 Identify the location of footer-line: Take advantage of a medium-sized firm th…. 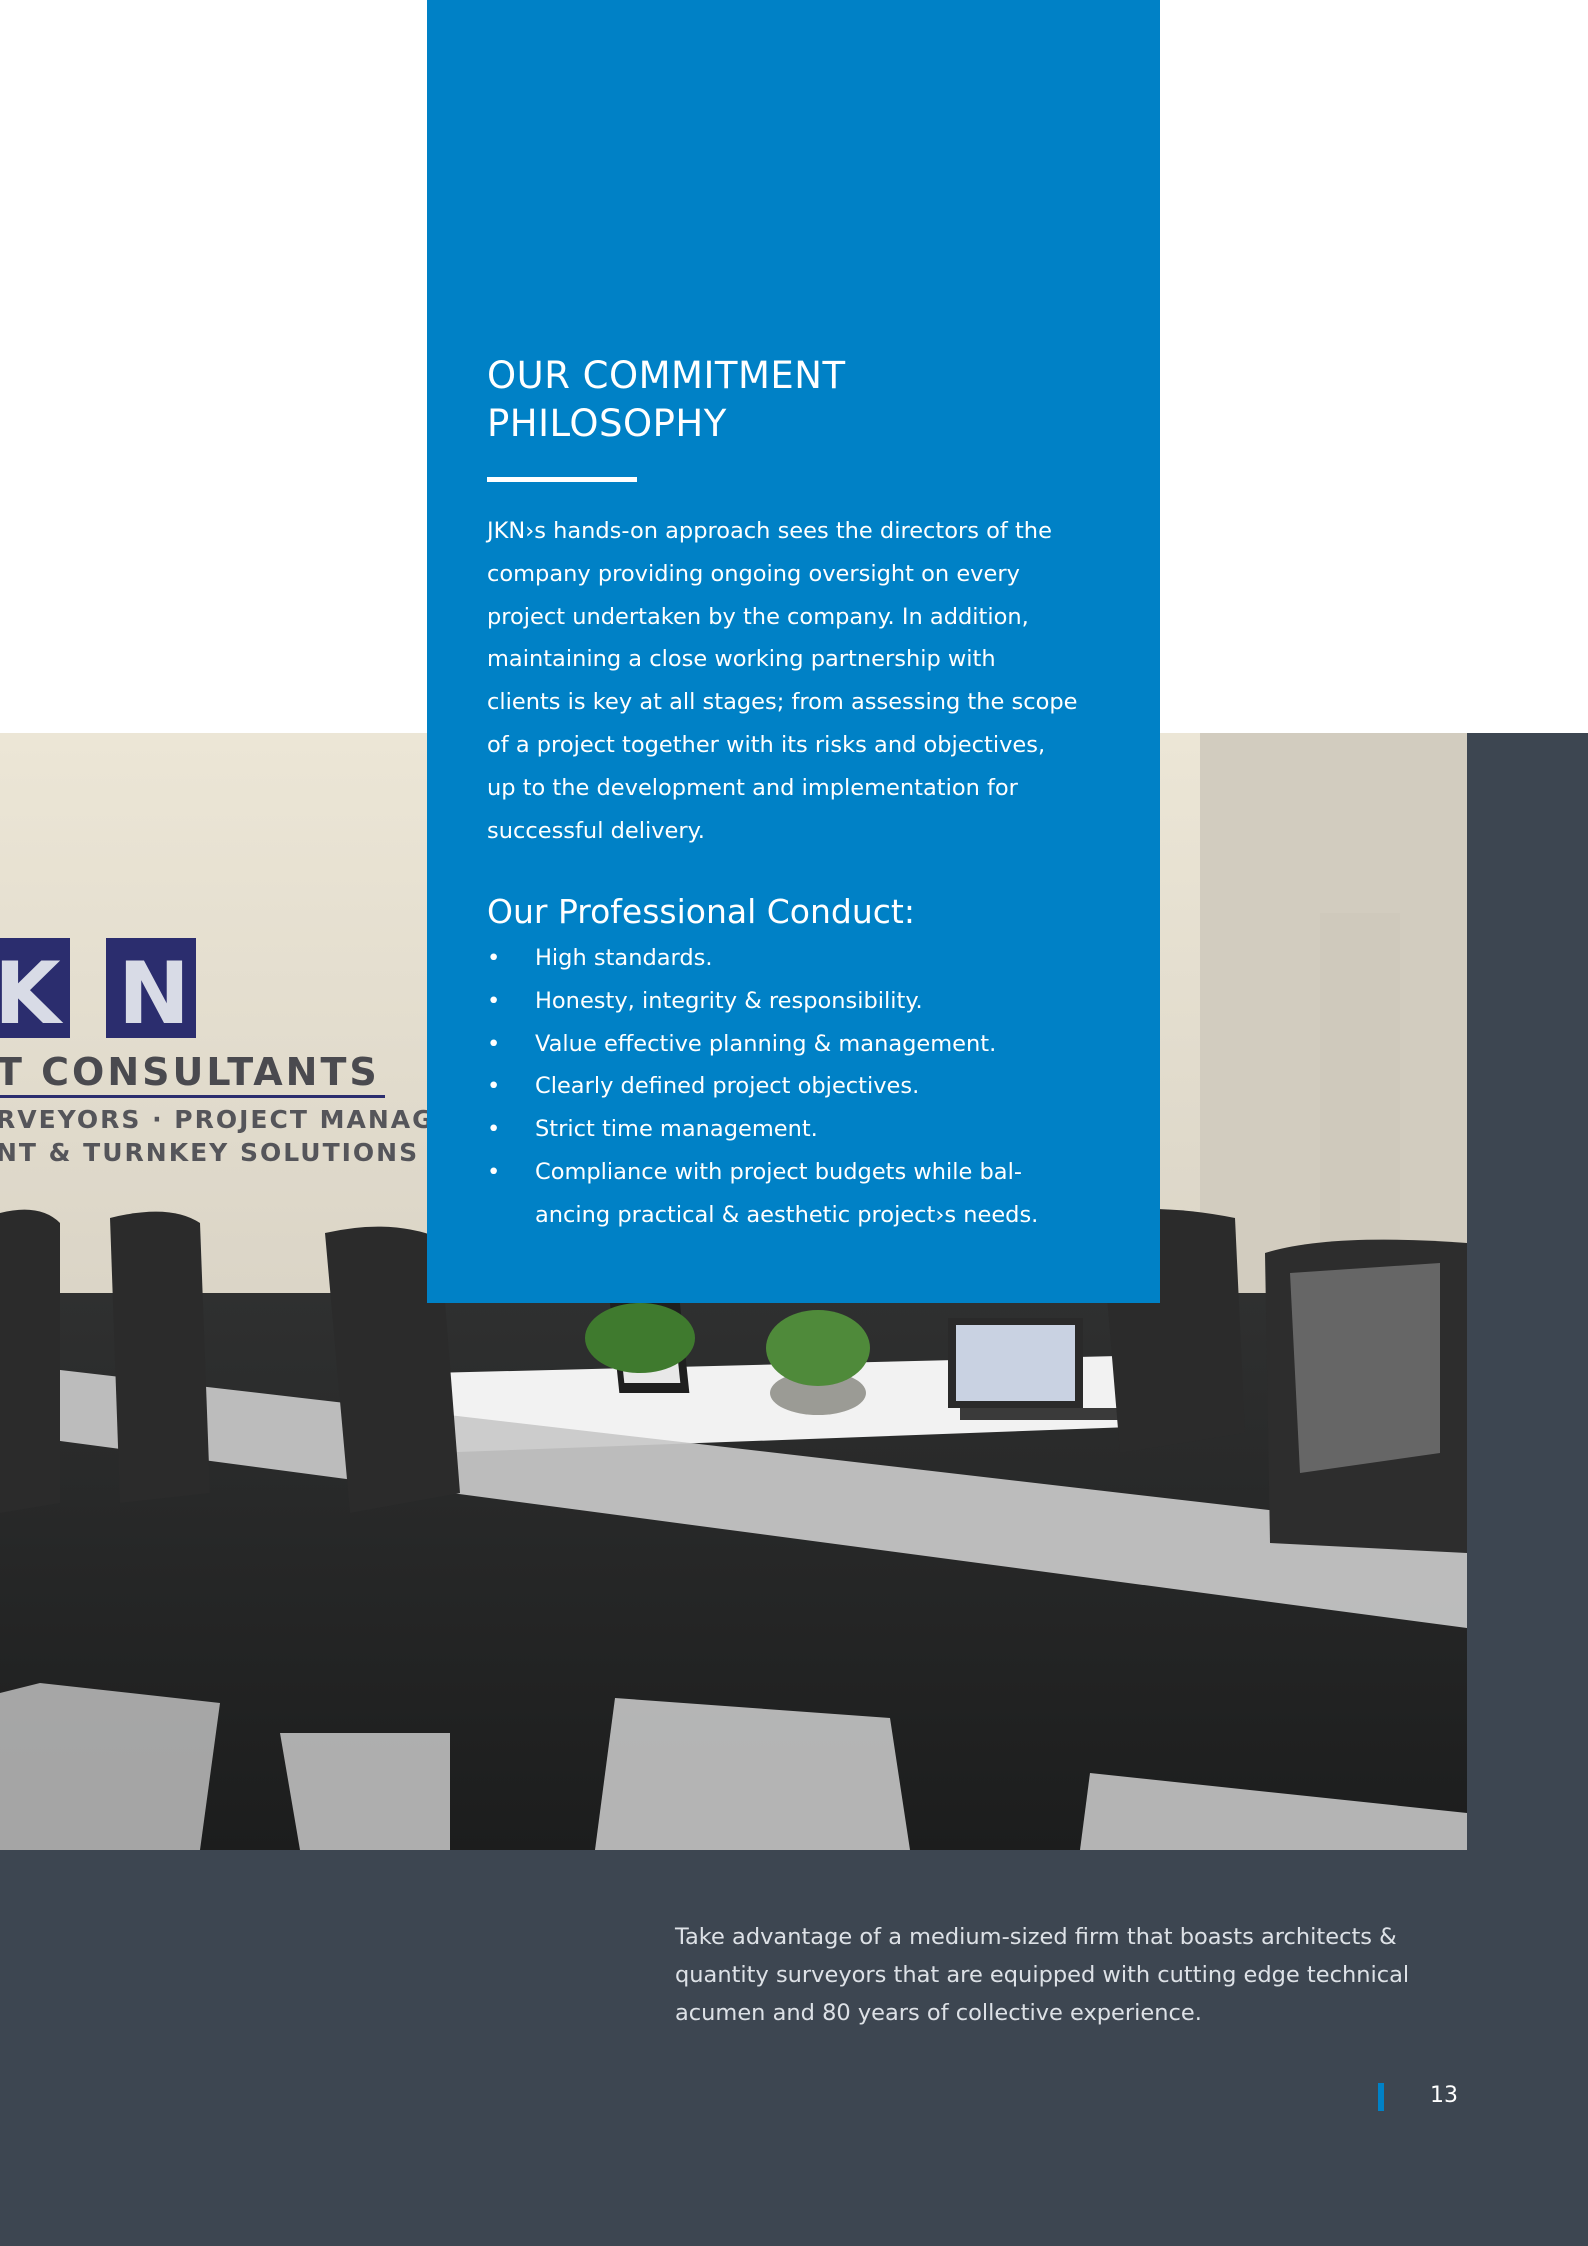
(1036, 1937).